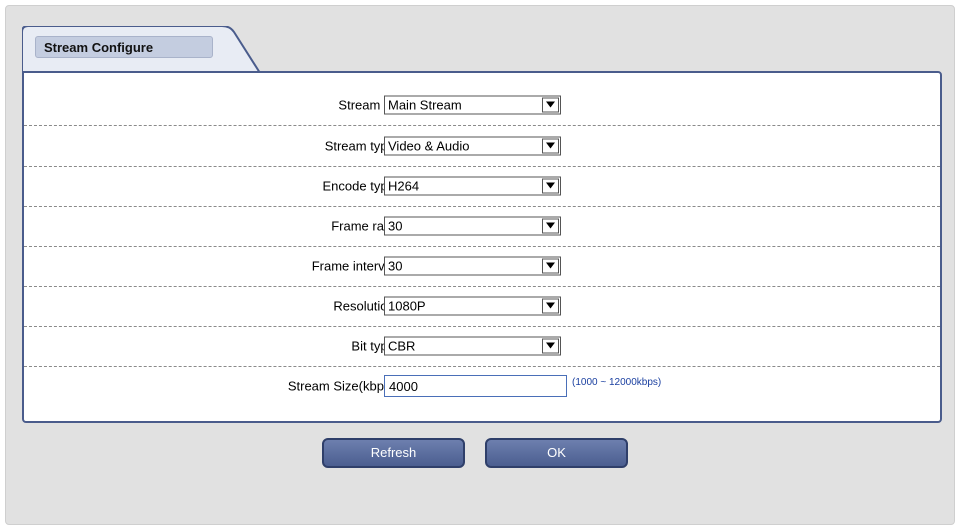 The width and height of the screenshot is (959, 531). I want to click on stream-id-value: Main Stream, so click(425, 105).